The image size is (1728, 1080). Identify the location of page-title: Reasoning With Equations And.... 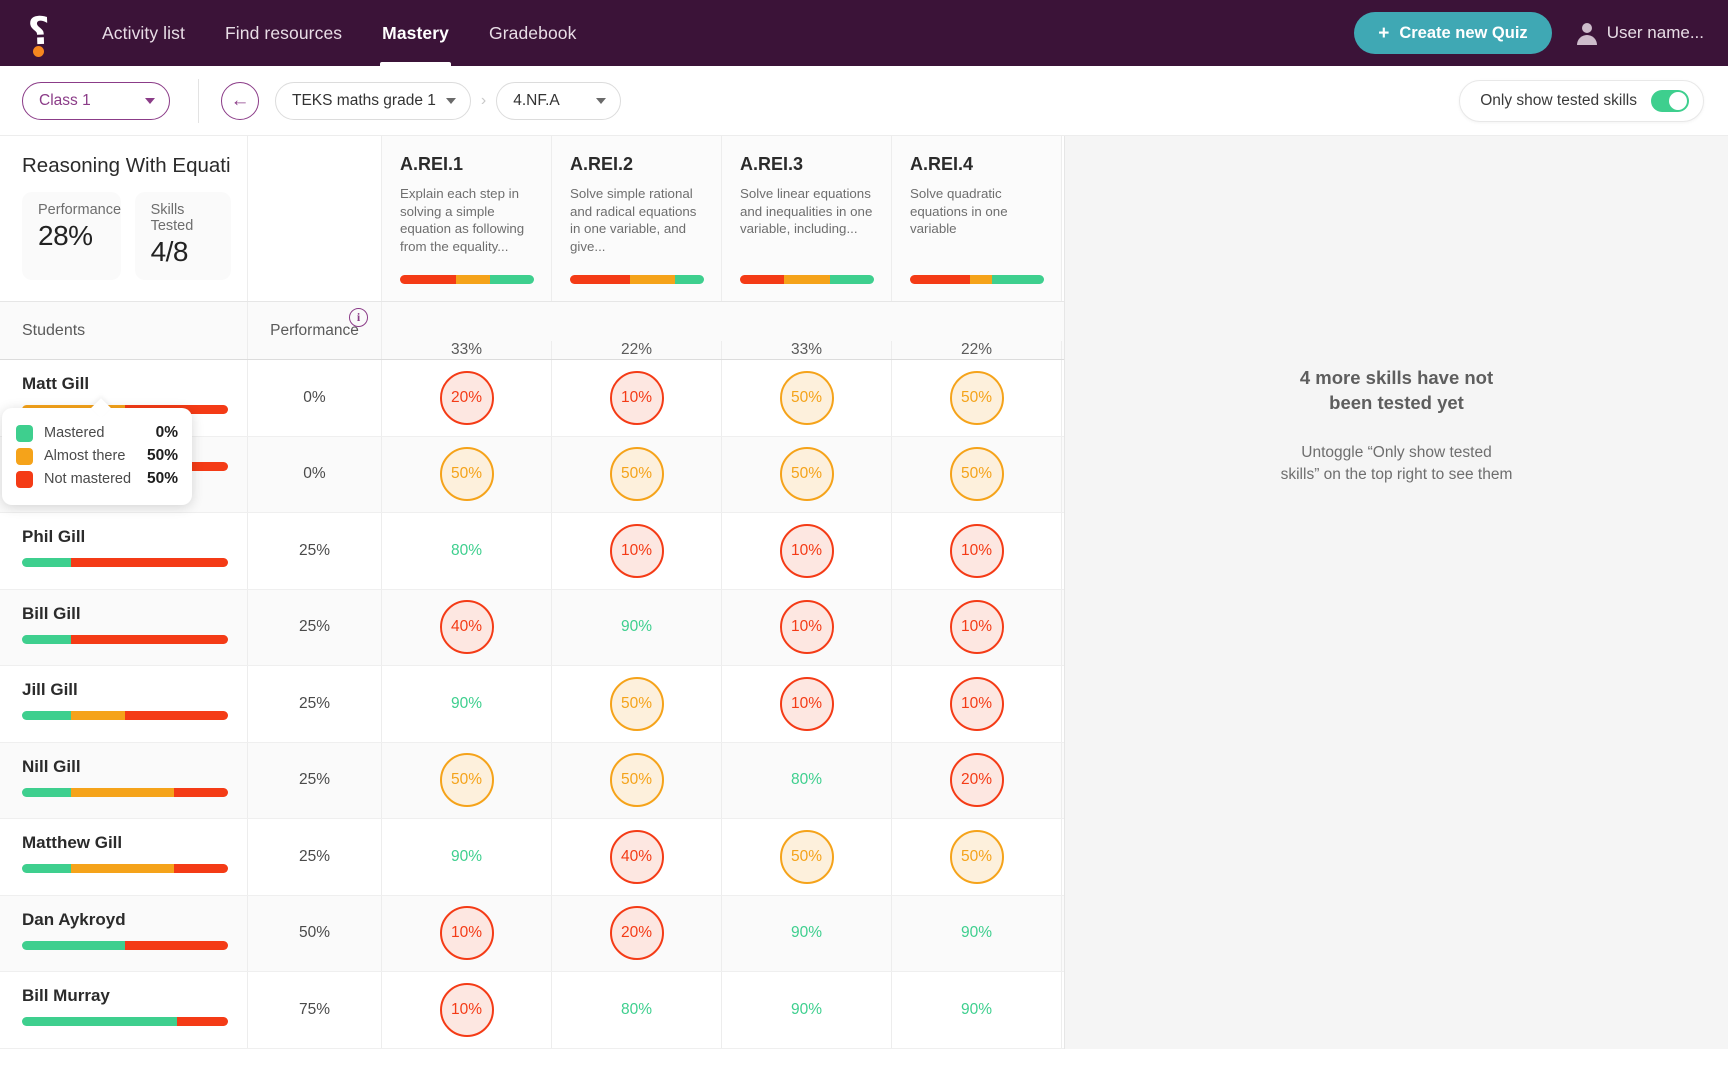
(126, 165).